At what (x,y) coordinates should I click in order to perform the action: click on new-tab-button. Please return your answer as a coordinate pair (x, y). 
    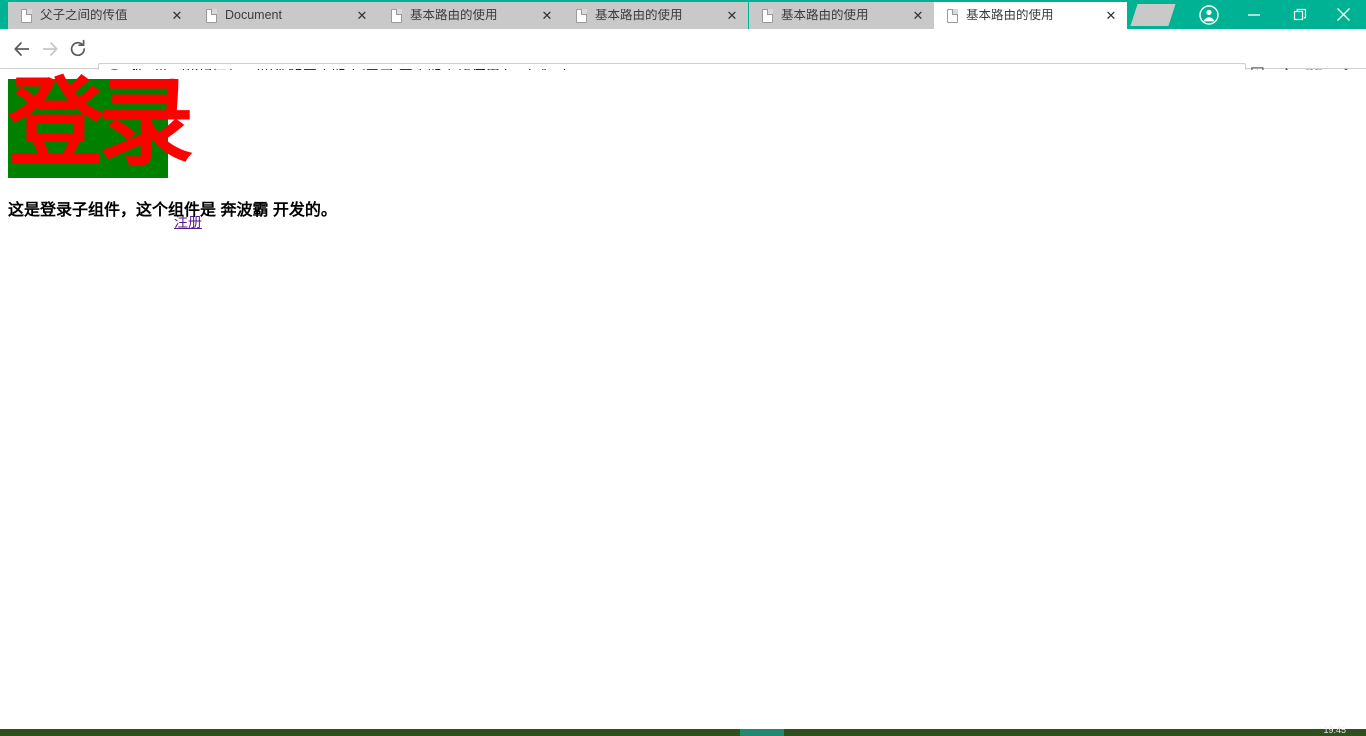
    Looking at the image, I should click on (1153, 15).